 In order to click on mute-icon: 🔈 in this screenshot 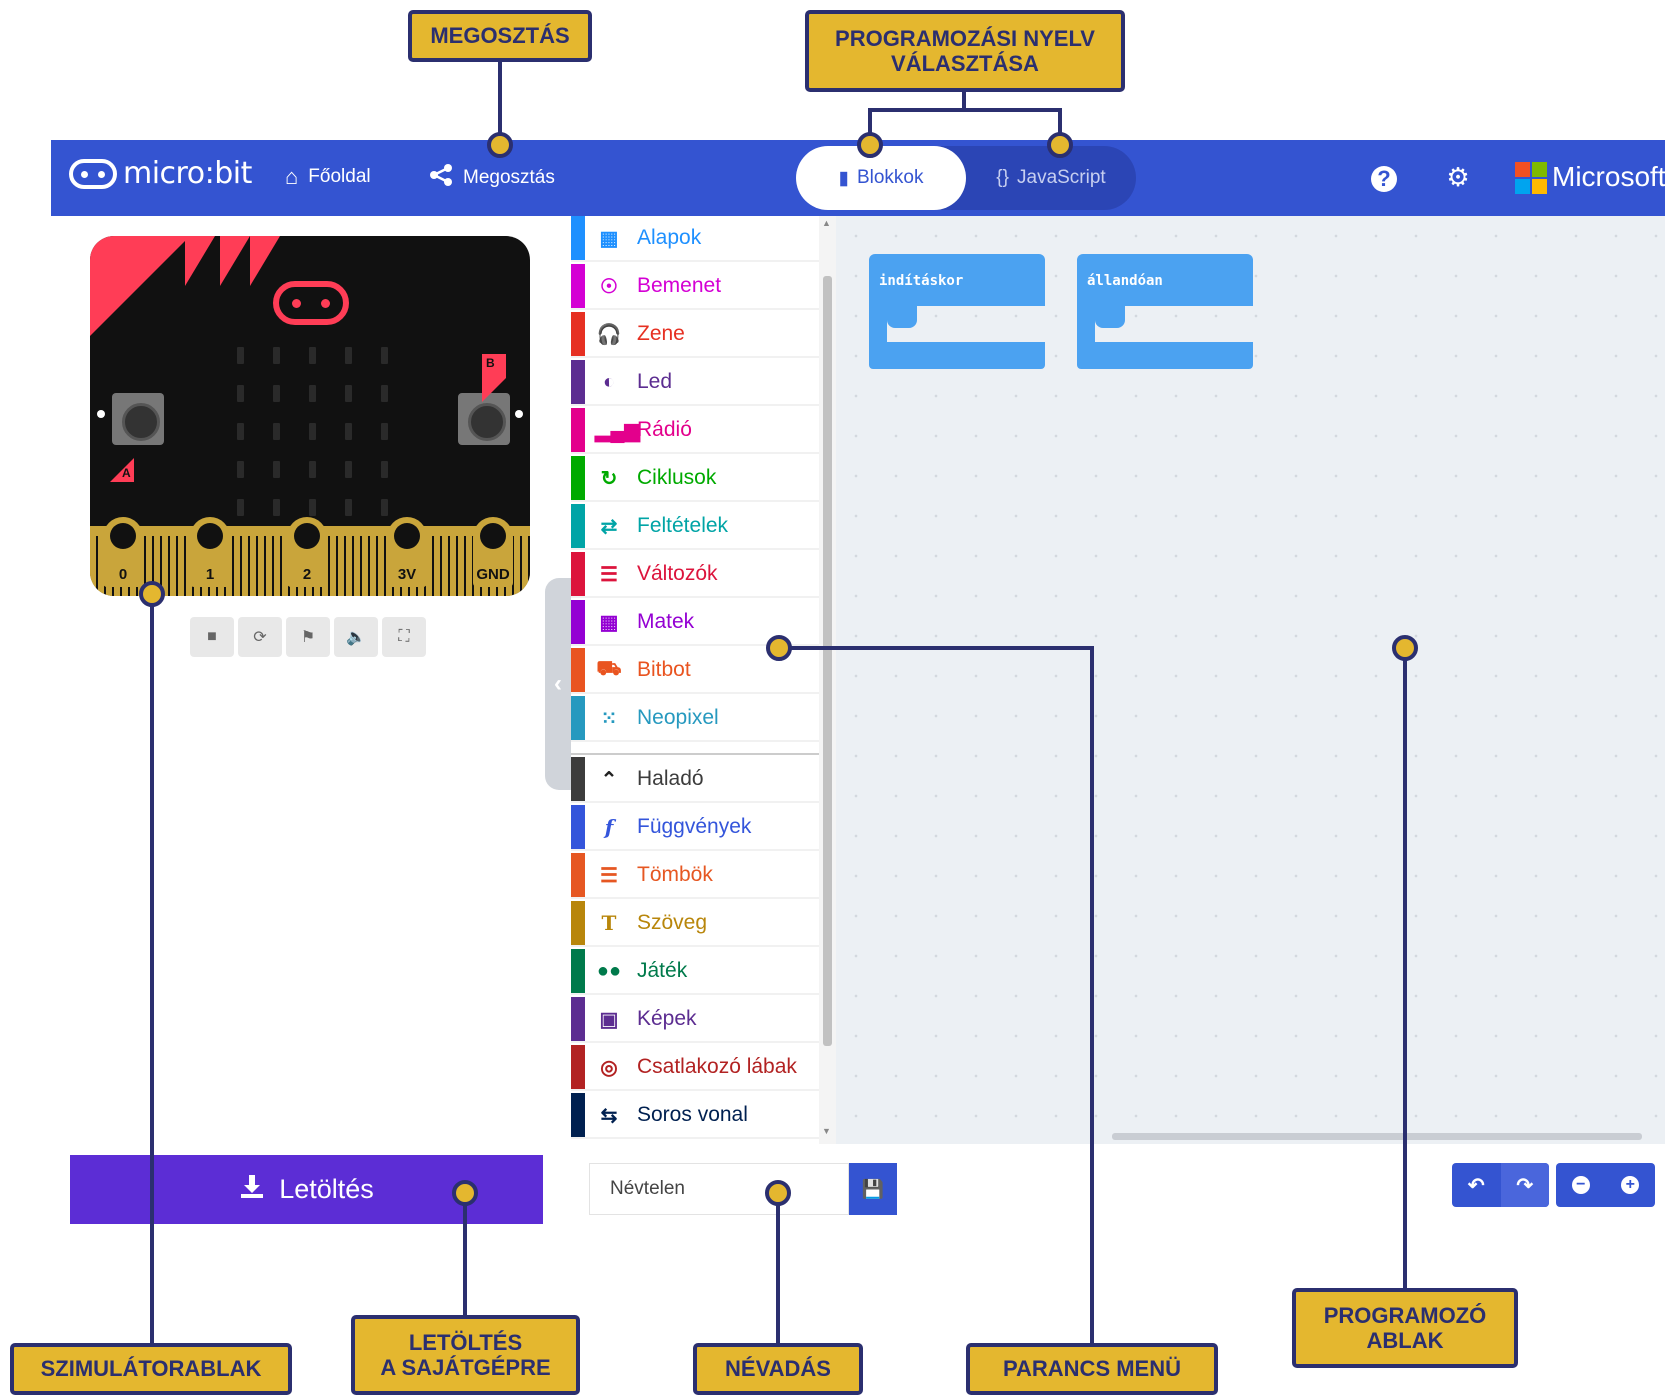, I will do `click(356, 637)`.